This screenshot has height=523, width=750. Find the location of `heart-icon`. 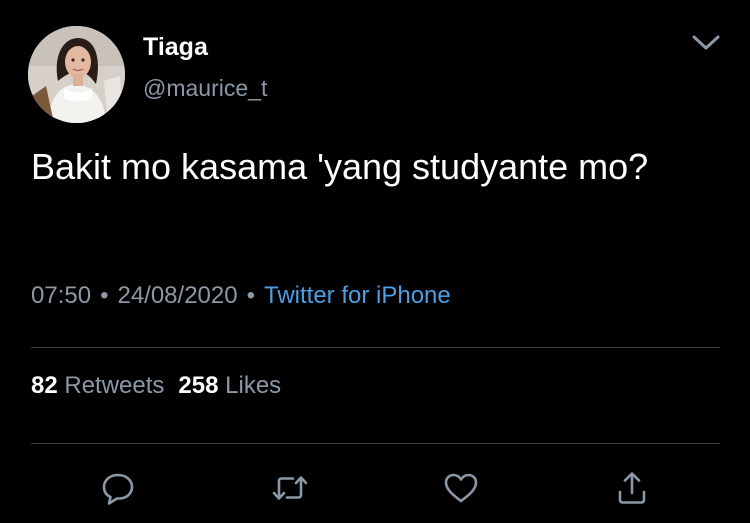

heart-icon is located at coordinates (461, 488).